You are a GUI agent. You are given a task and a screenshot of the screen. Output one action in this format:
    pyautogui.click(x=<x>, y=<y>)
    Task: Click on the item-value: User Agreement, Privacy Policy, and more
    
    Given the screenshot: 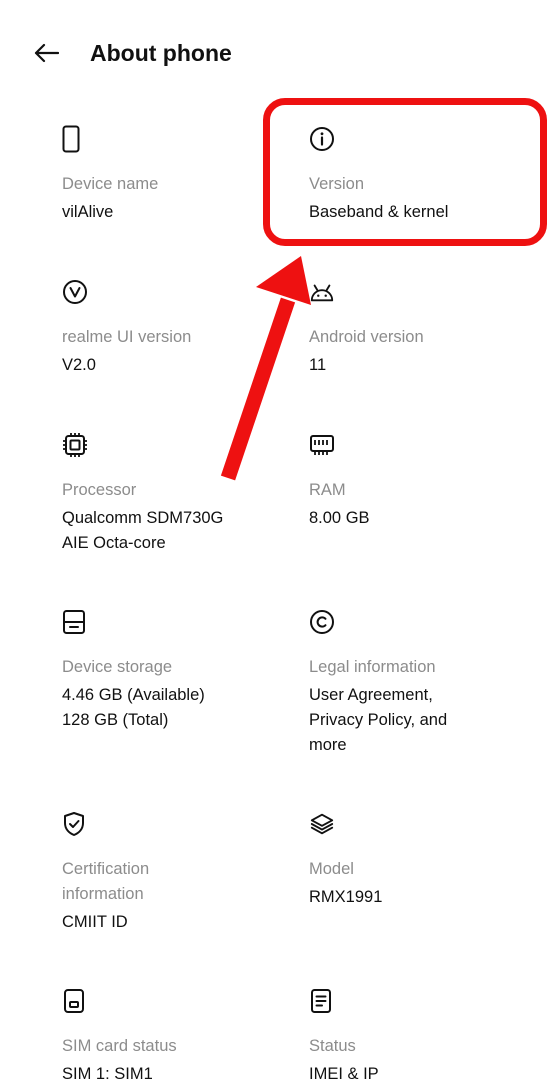 What is the action you would take?
    pyautogui.click(x=378, y=720)
    